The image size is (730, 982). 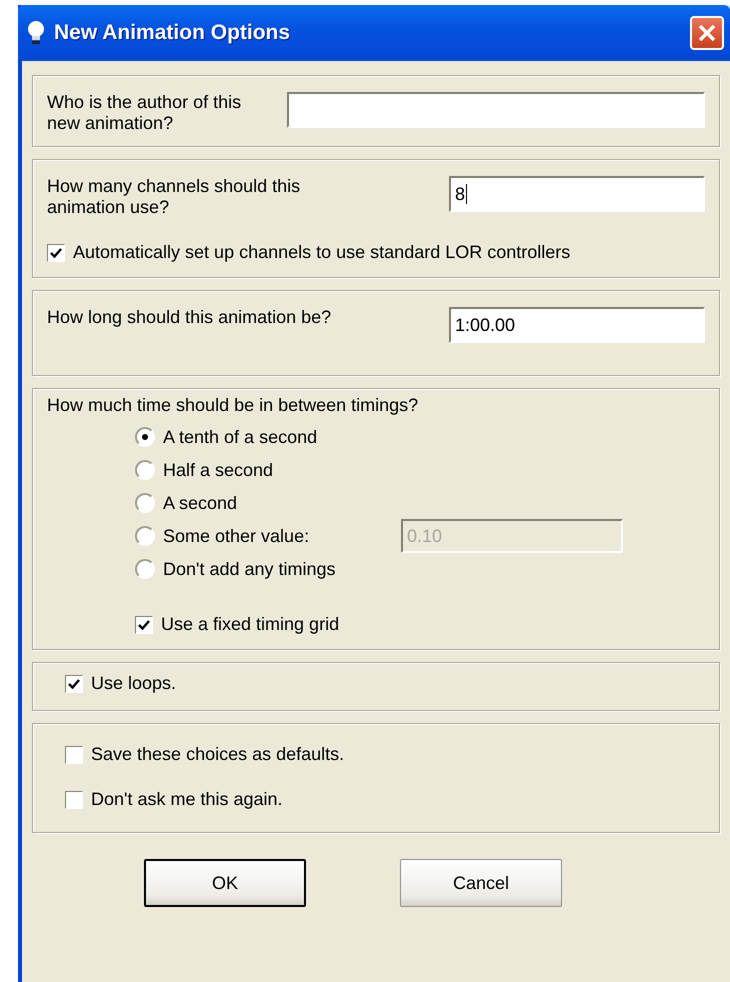 I want to click on close-button, so click(x=707, y=33).